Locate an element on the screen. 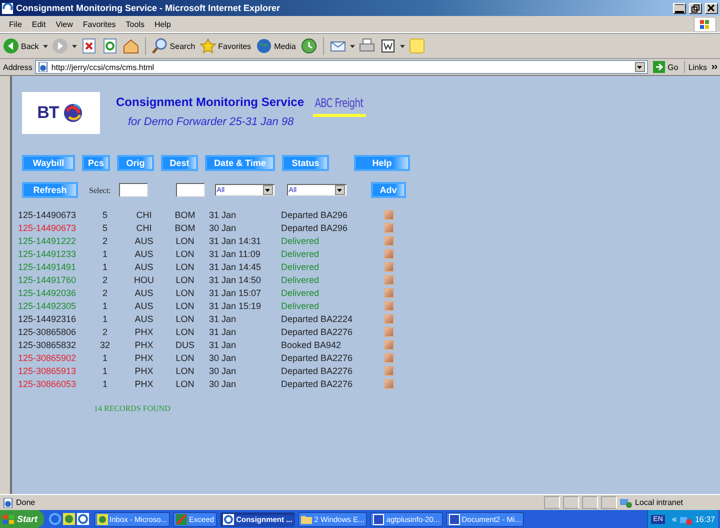 The image size is (720, 528). waybill-cell-text: 125-30865806 is located at coordinates (48, 332).